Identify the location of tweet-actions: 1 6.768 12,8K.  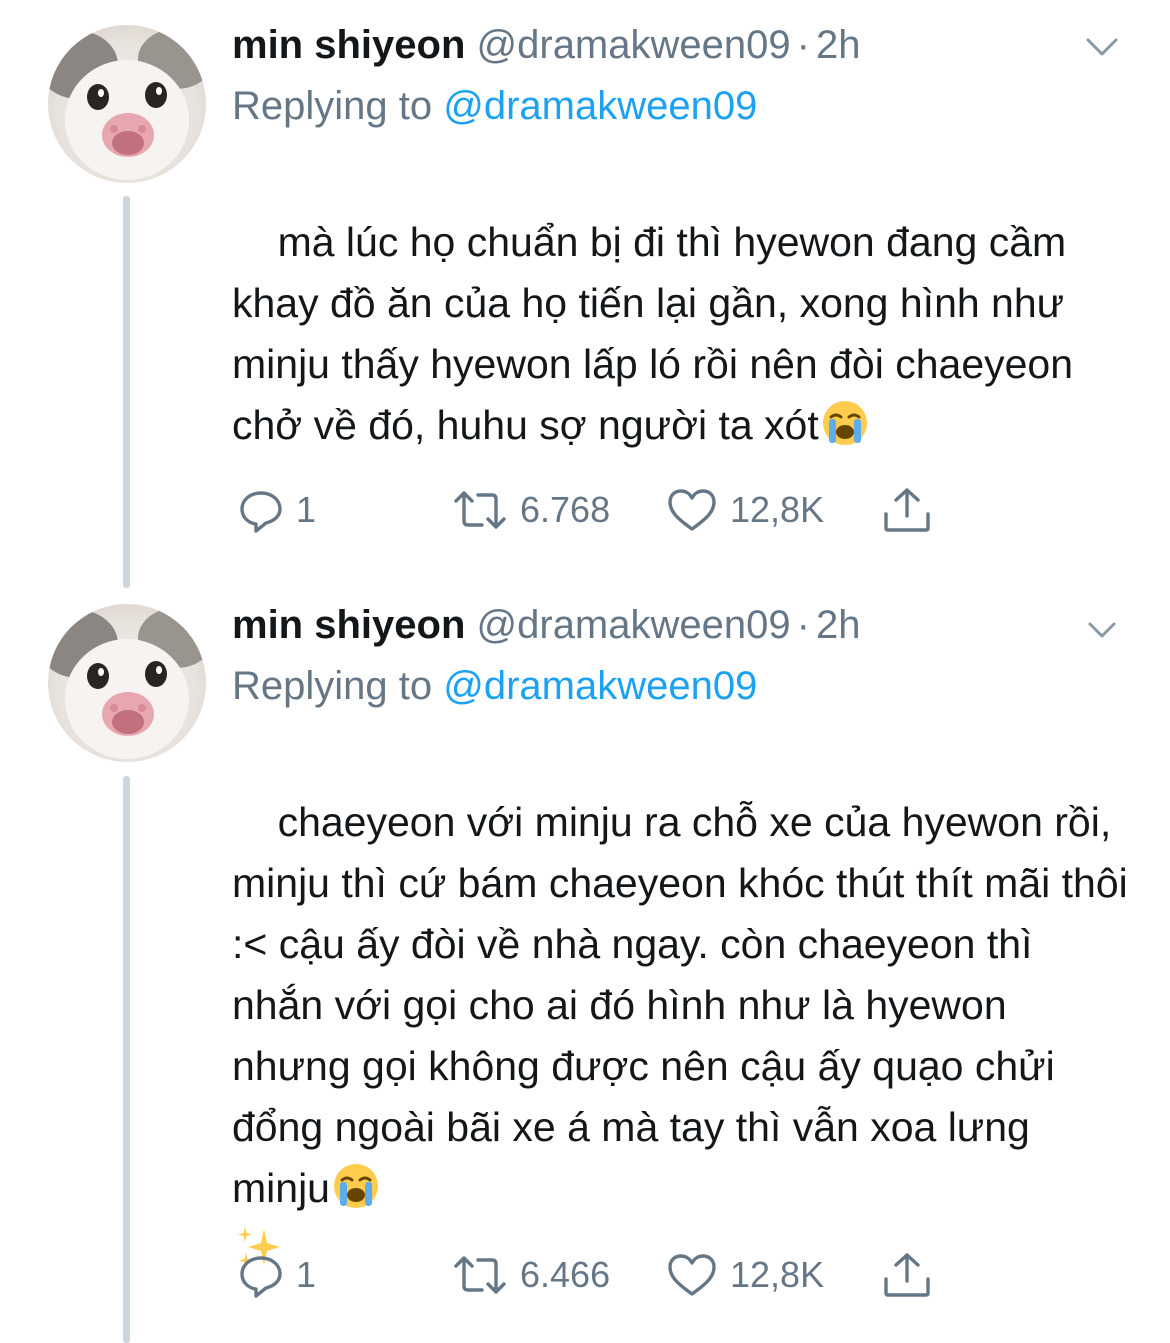
(592, 510).